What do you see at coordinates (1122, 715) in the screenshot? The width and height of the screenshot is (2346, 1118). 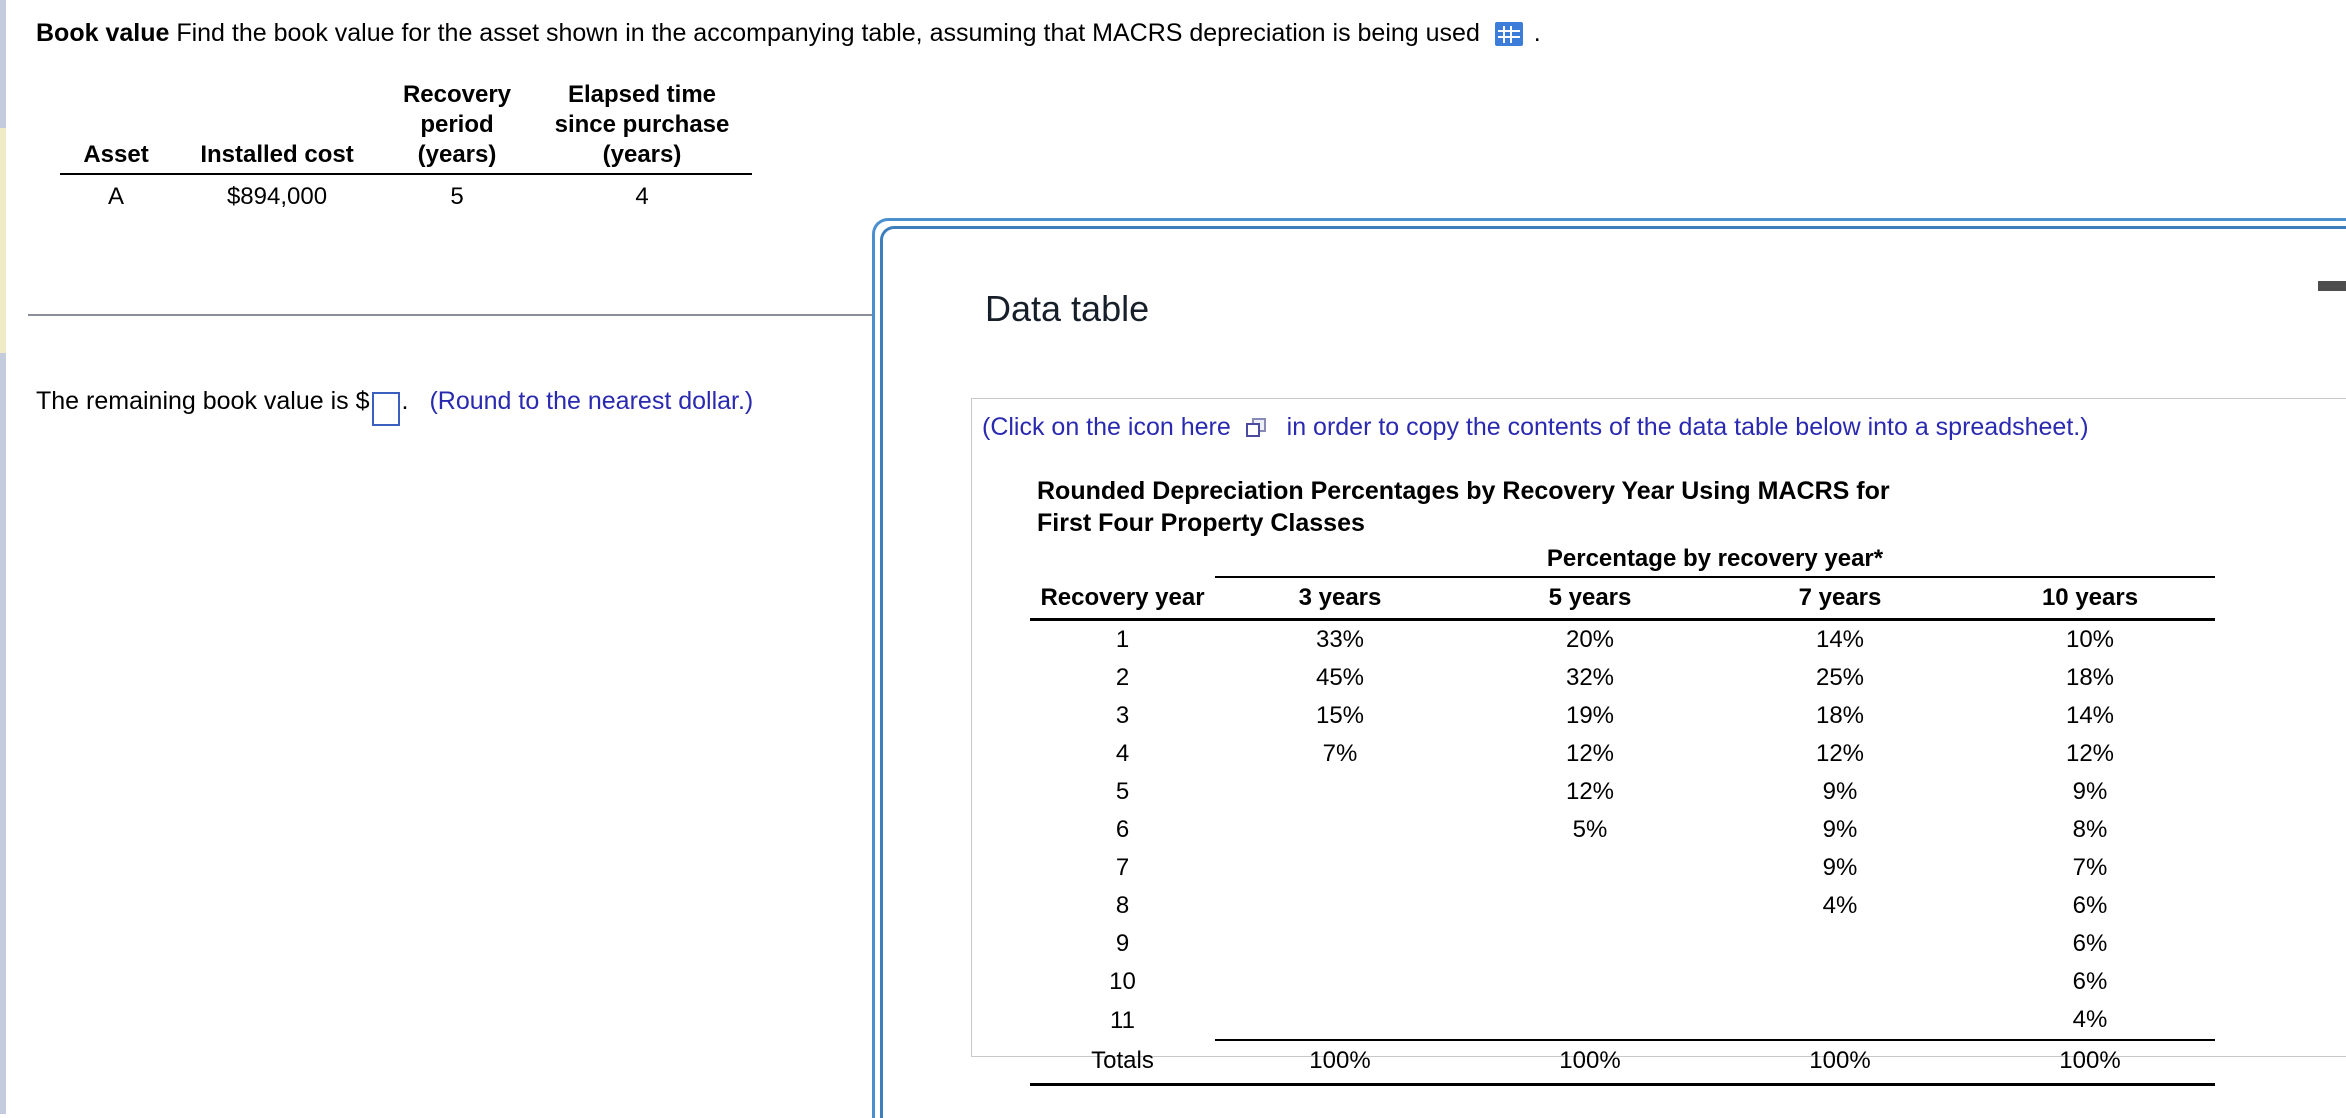 I see `macrs-year: 3` at bounding box center [1122, 715].